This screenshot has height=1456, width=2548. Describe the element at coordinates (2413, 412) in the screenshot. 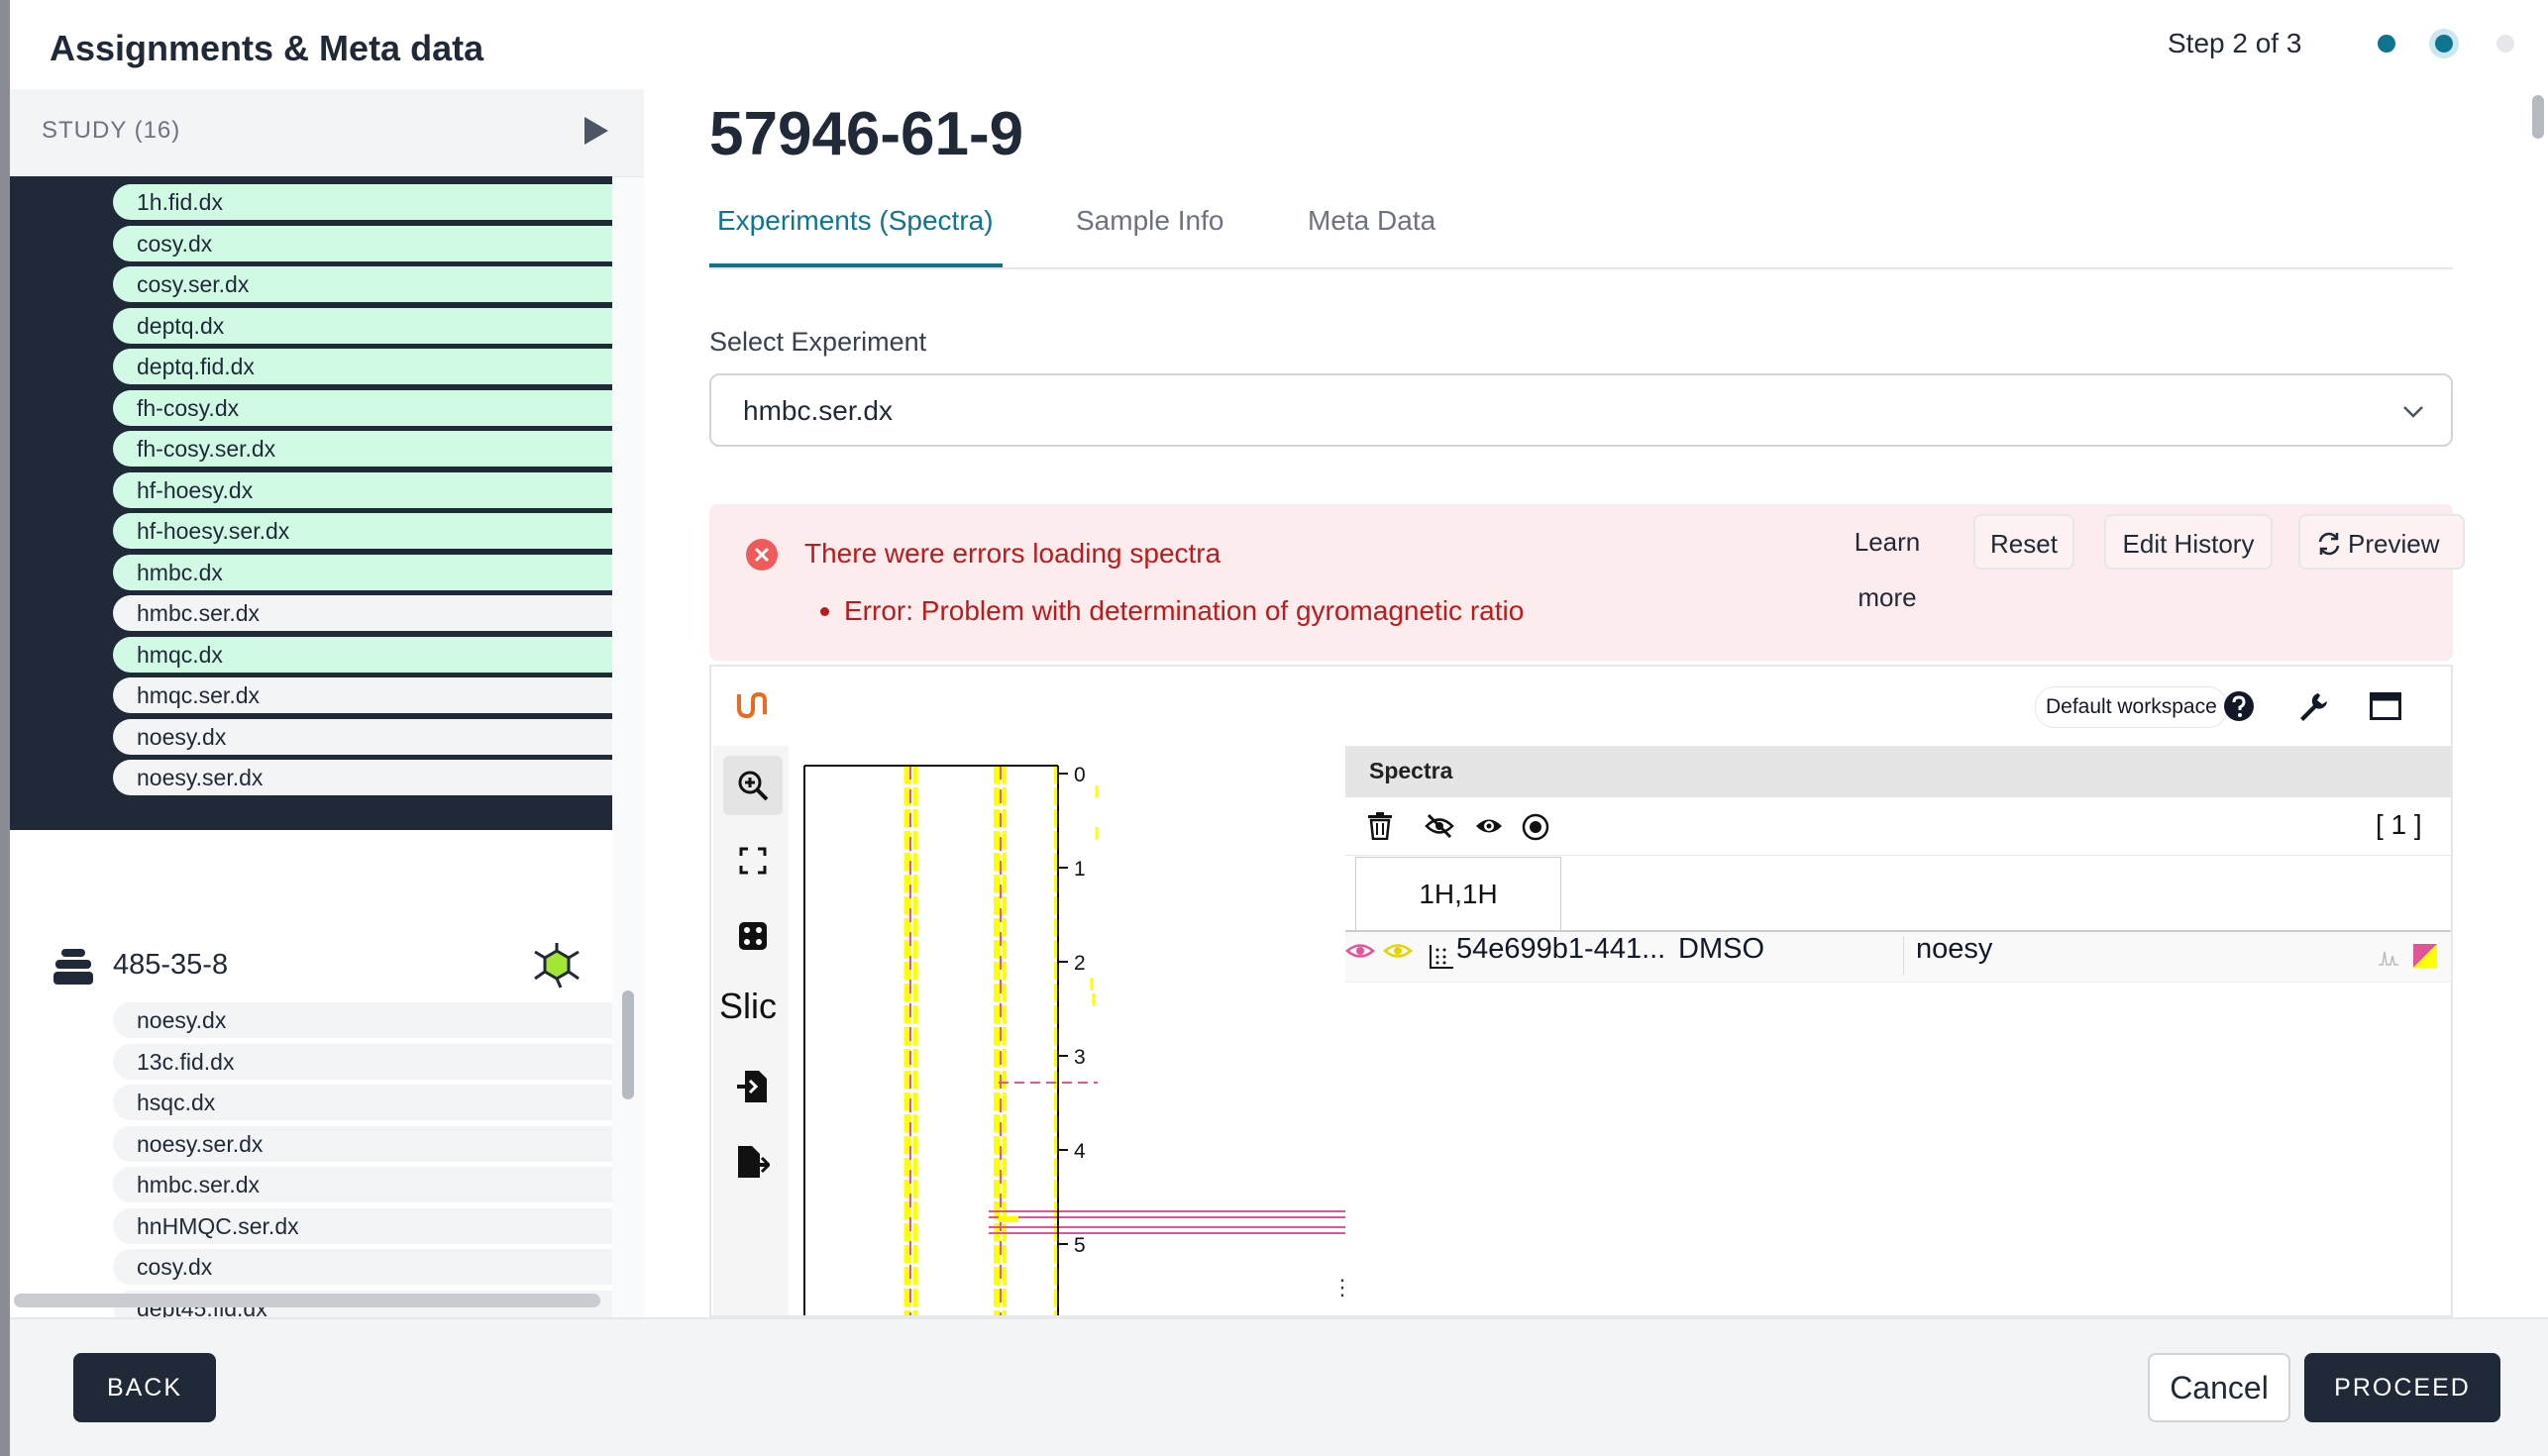

I see `chevron-down-icon` at that location.